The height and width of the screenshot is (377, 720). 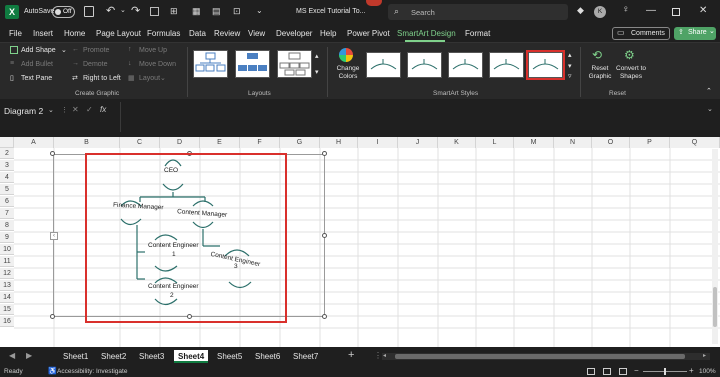 I want to click on column-header: P, so click(x=650, y=142).